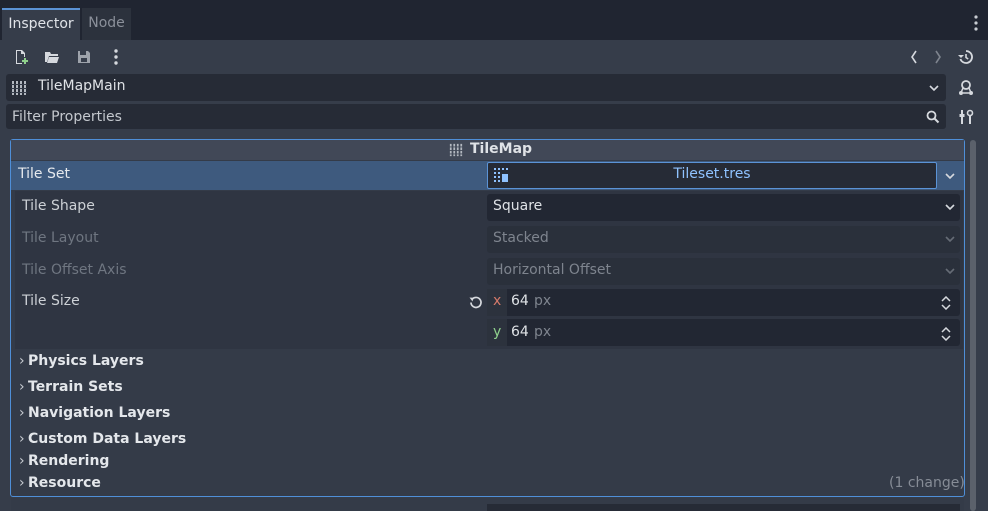 This screenshot has height=511, width=988. Describe the element at coordinates (973, 325) in the screenshot. I see `inspector-scrollbar` at that location.